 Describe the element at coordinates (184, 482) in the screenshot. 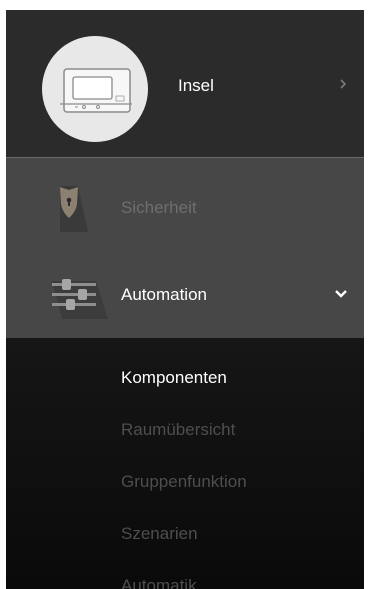

I see `submenu-item-gruppenfunktion: Gruppenfunktion` at that location.